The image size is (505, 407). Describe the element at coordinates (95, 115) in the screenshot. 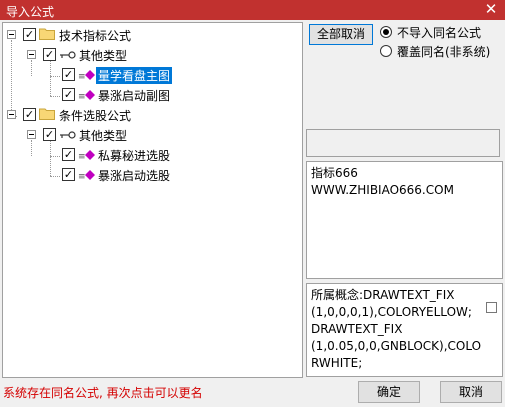

I see `tree-label-stock-selection: 条件选股公式` at that location.